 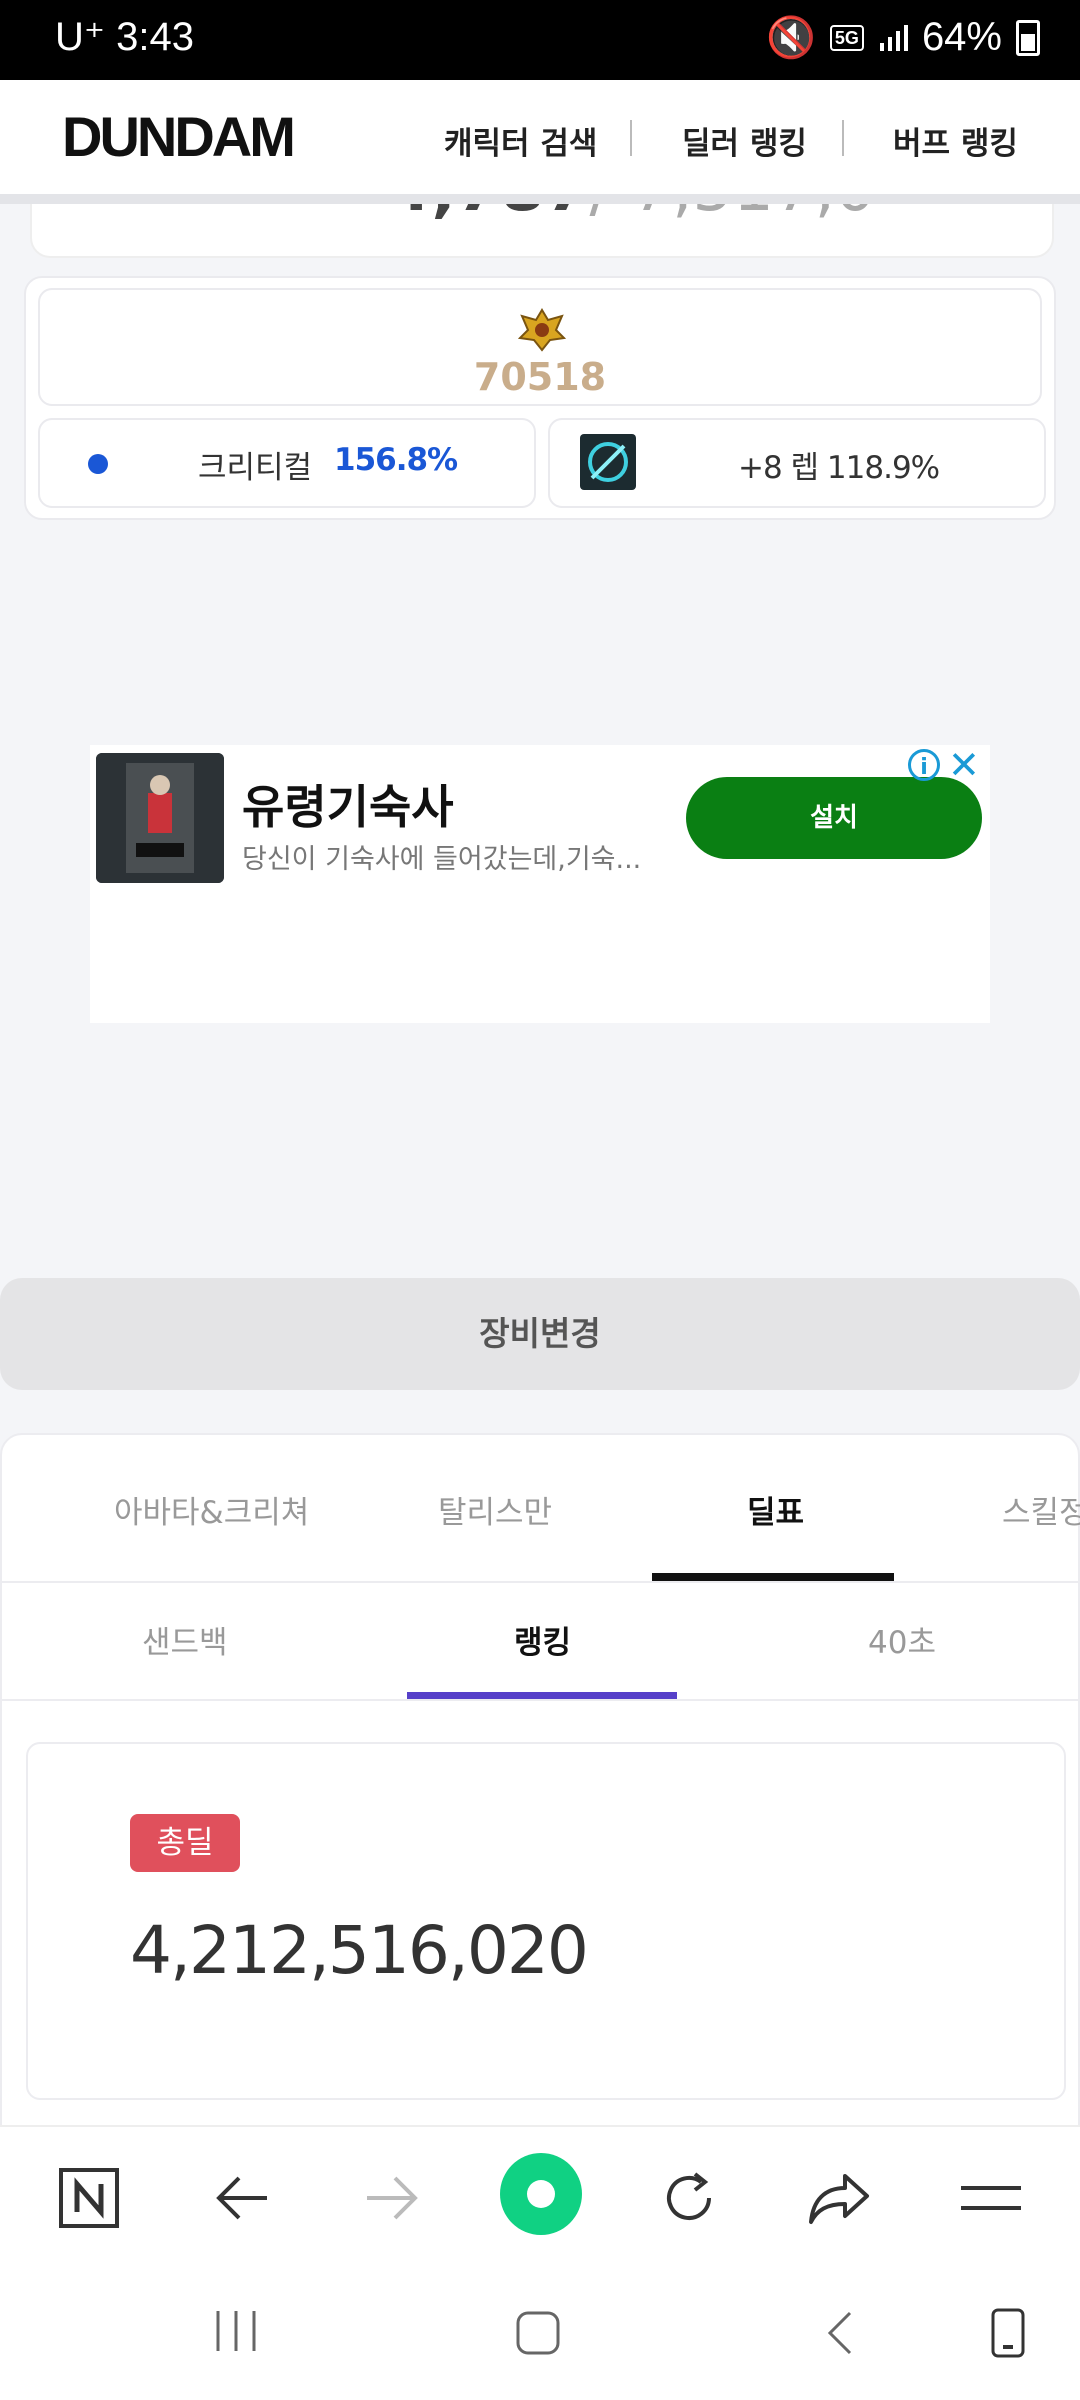 I want to click on header-shadow, so click(x=540, y=199).